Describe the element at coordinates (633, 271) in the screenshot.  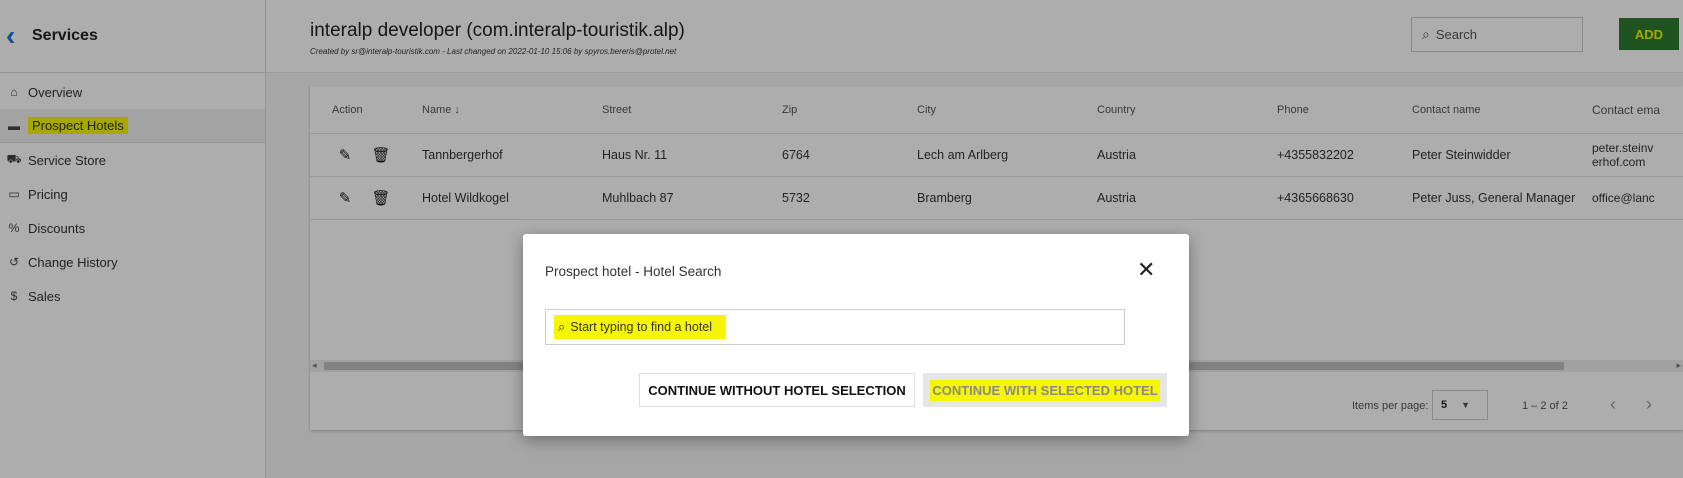
I see `dialog-title: Prospect hotel - Hotel Search` at that location.